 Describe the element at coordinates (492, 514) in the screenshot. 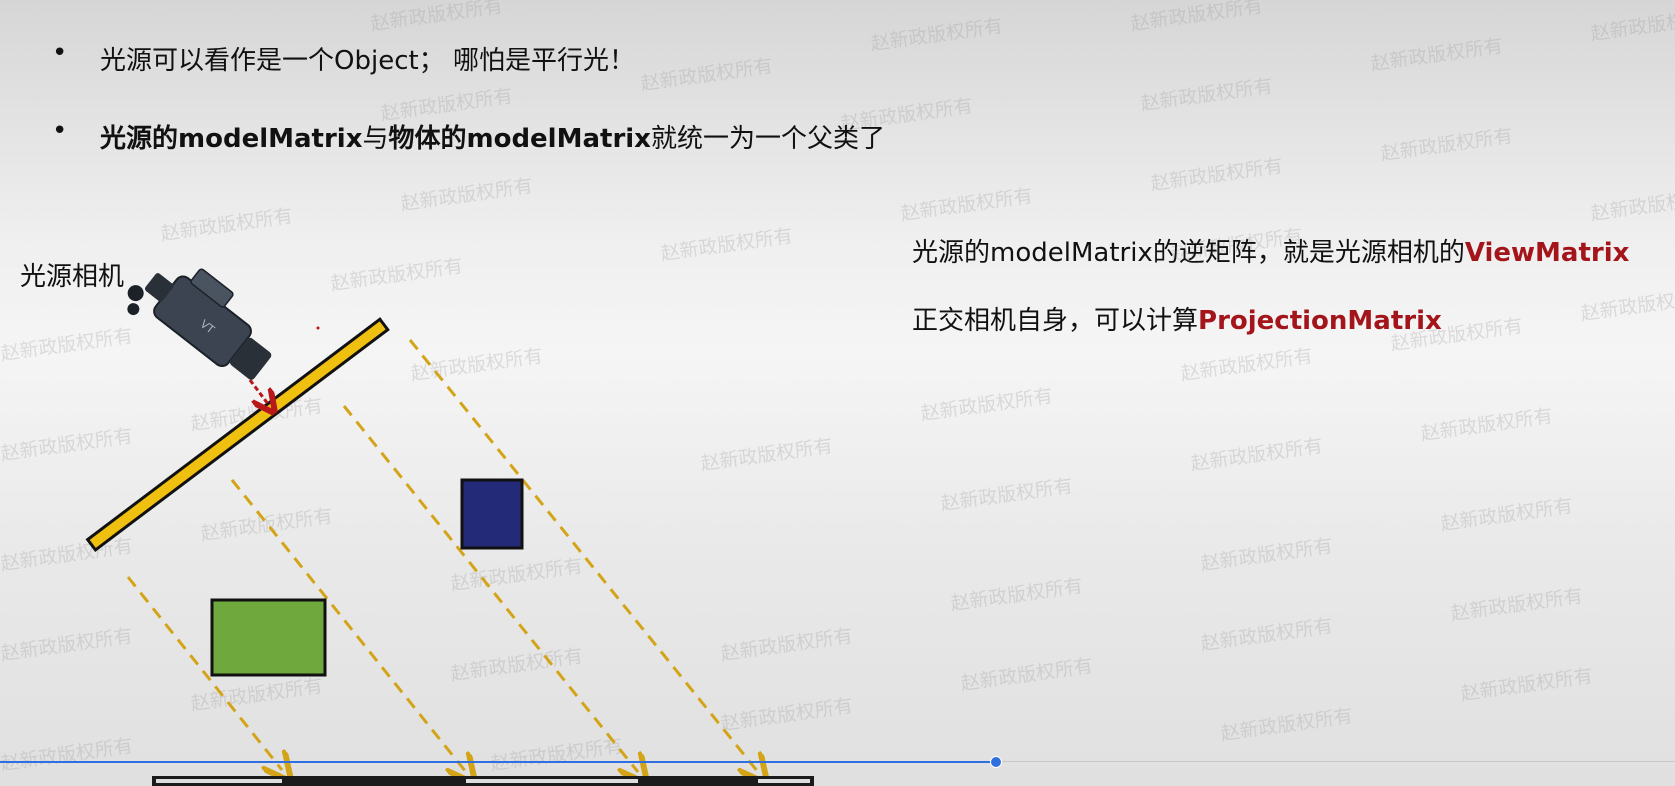

I see `blue-box` at that location.